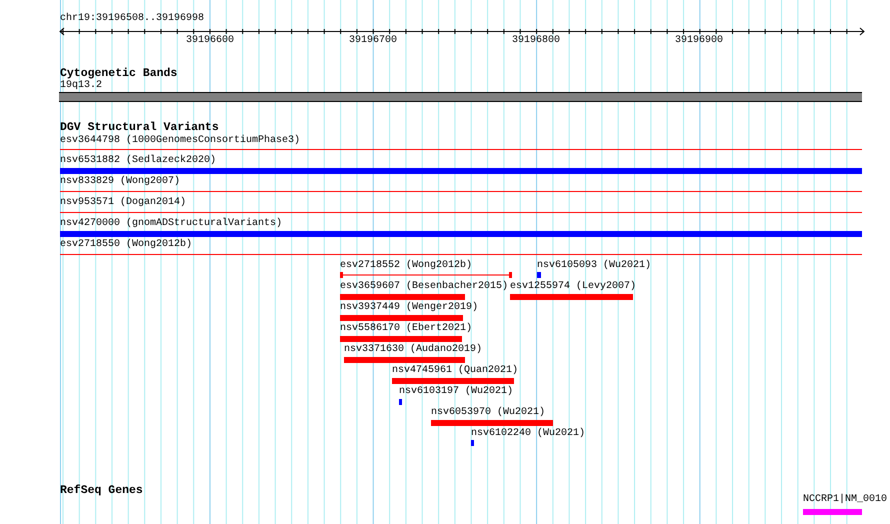 The image size is (890, 524). What do you see at coordinates (406, 266) in the screenshot?
I see `feature-label: esv2718552 (Wong2012b)` at bounding box center [406, 266].